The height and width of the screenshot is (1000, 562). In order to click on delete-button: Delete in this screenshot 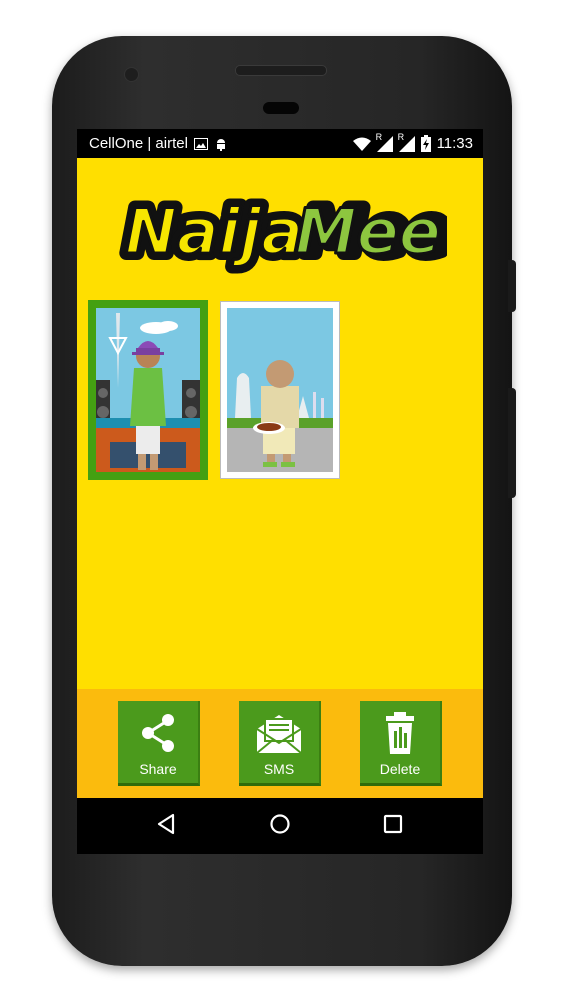, I will do `click(401, 743)`.